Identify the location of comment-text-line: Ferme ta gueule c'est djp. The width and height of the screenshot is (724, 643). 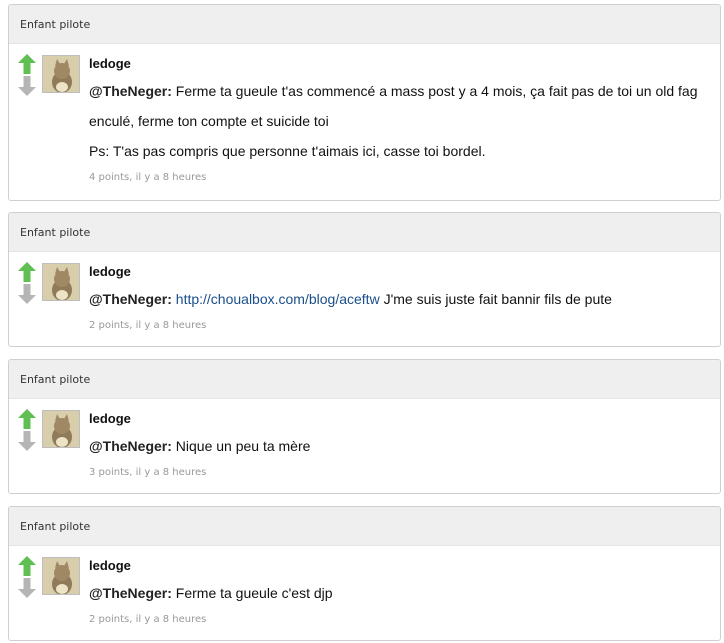
(252, 593).